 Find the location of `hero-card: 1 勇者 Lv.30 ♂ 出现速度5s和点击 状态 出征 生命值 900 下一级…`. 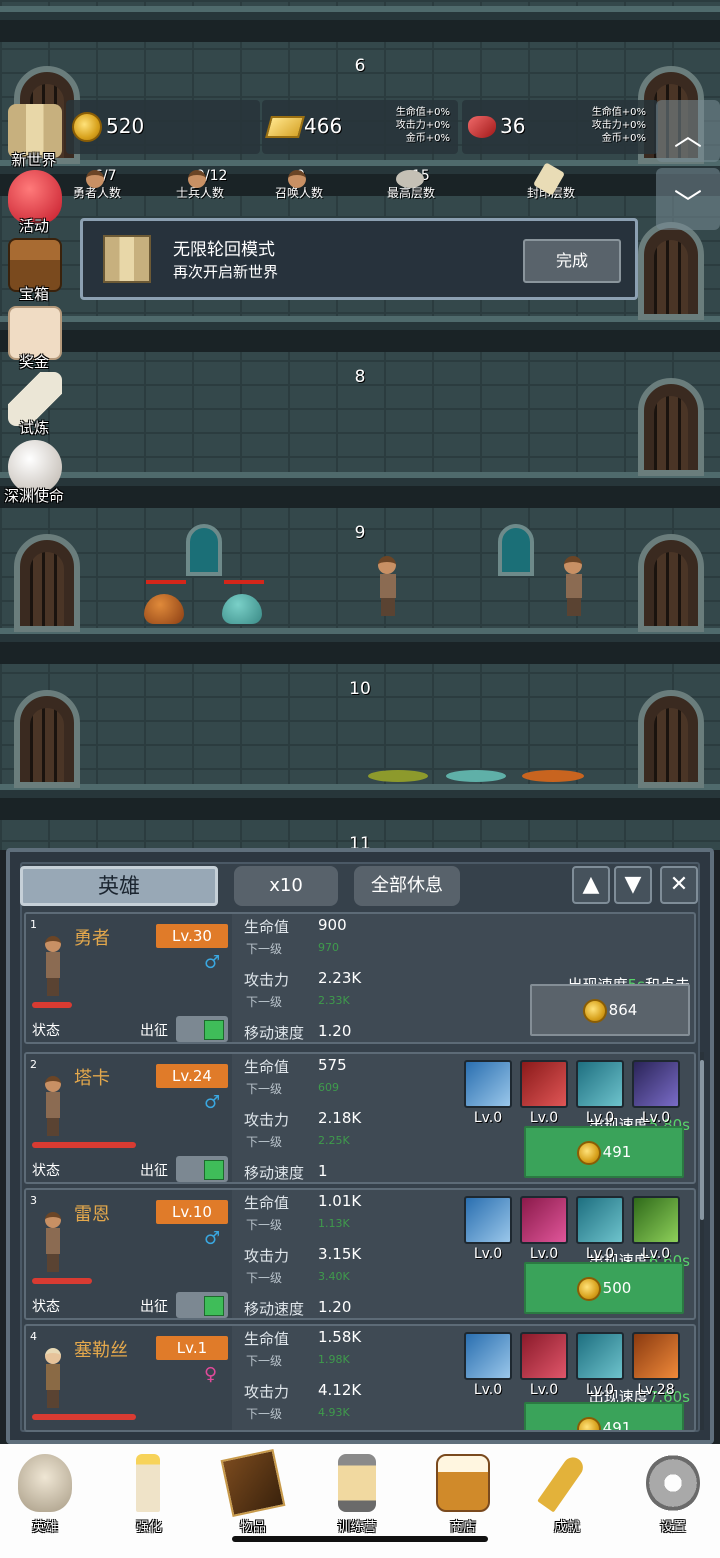

hero-card: 1 勇者 Lv.30 ♂ 出现速度5s和点击 状态 出征 生命值 900 下一级… is located at coordinates (360, 978).